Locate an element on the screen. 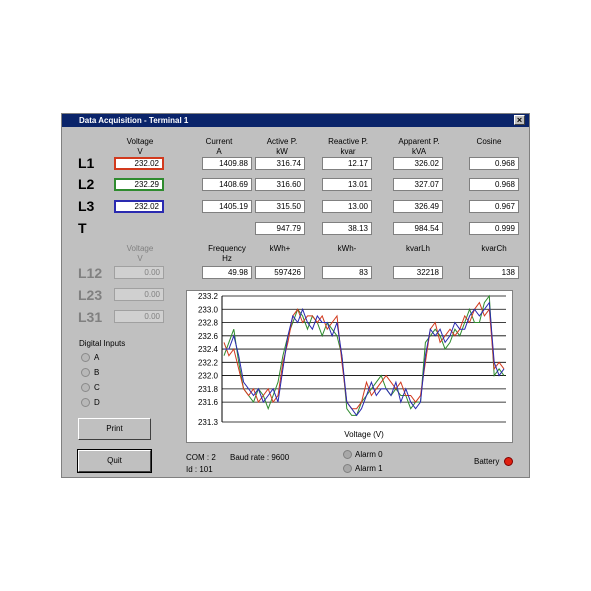 The image size is (591, 591). row-label-l12: L12 is located at coordinates (90, 273).